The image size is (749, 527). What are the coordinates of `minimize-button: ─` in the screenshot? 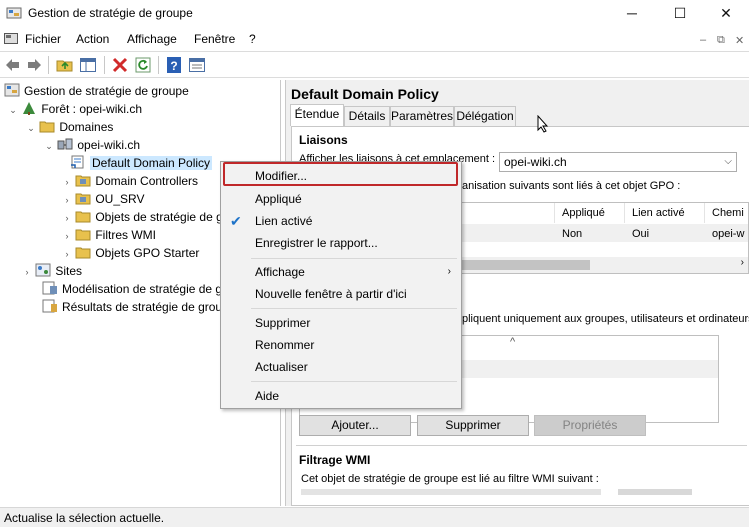 It's located at (632, 14).